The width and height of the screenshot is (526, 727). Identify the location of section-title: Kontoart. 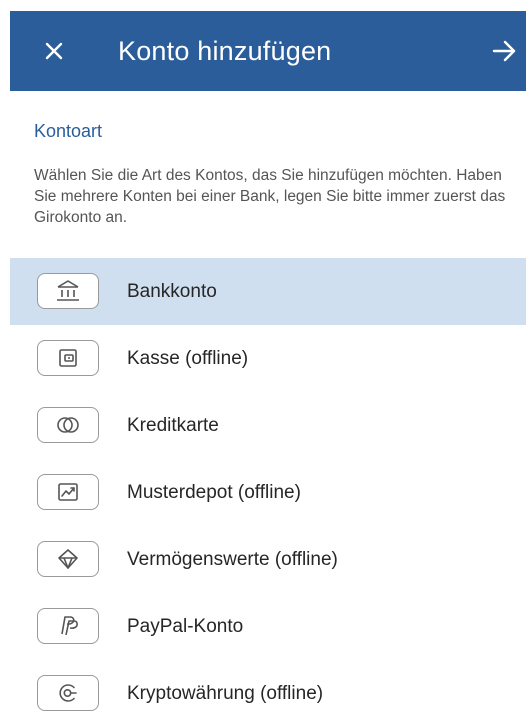
(68, 131).